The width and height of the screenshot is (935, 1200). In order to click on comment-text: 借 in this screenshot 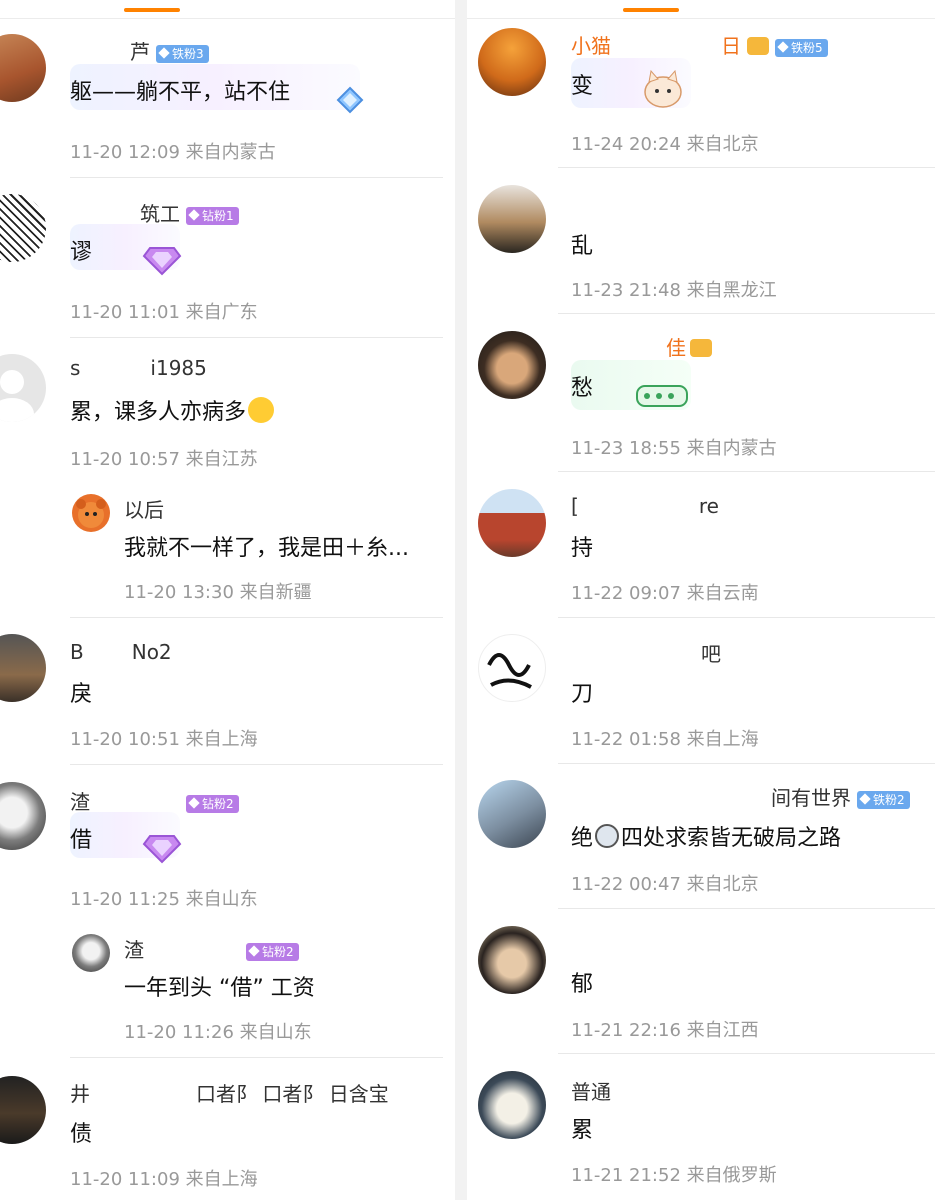, I will do `click(81, 840)`.